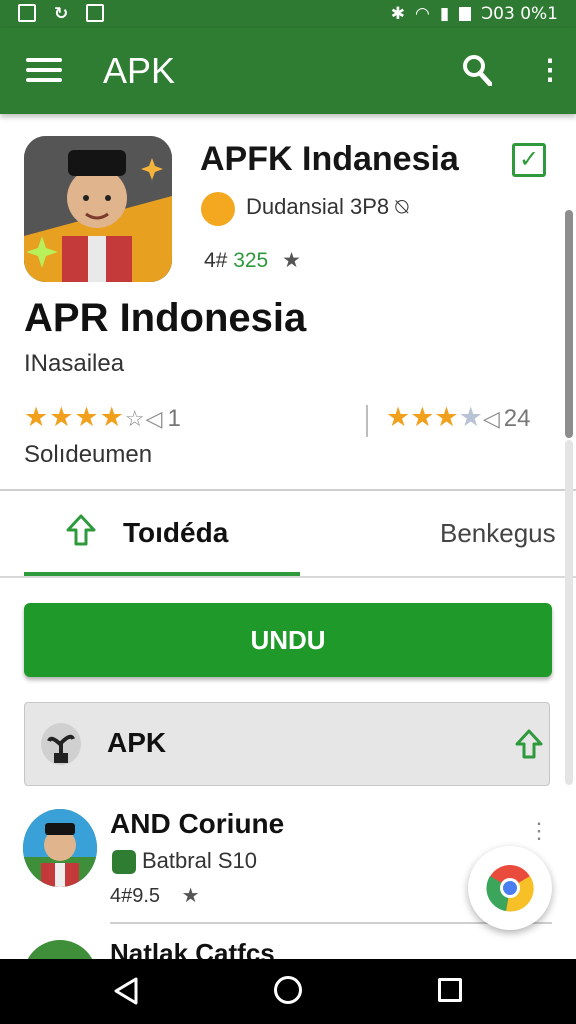  I want to click on developer-name: Dudansial 3P8 ⍉, so click(327, 207).